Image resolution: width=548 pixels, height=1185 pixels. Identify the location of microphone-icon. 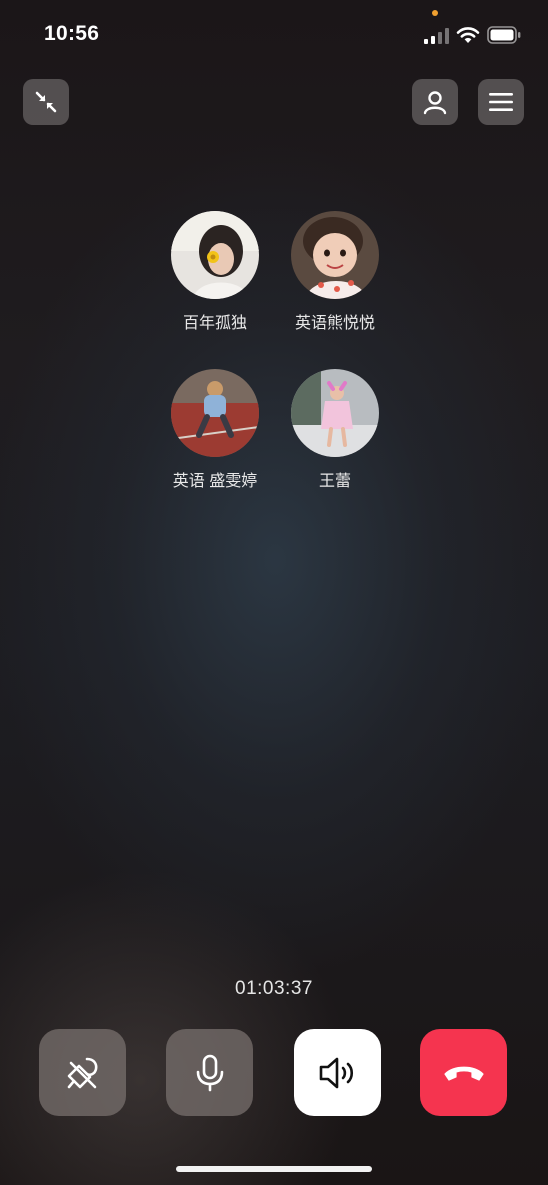
(209, 1072).